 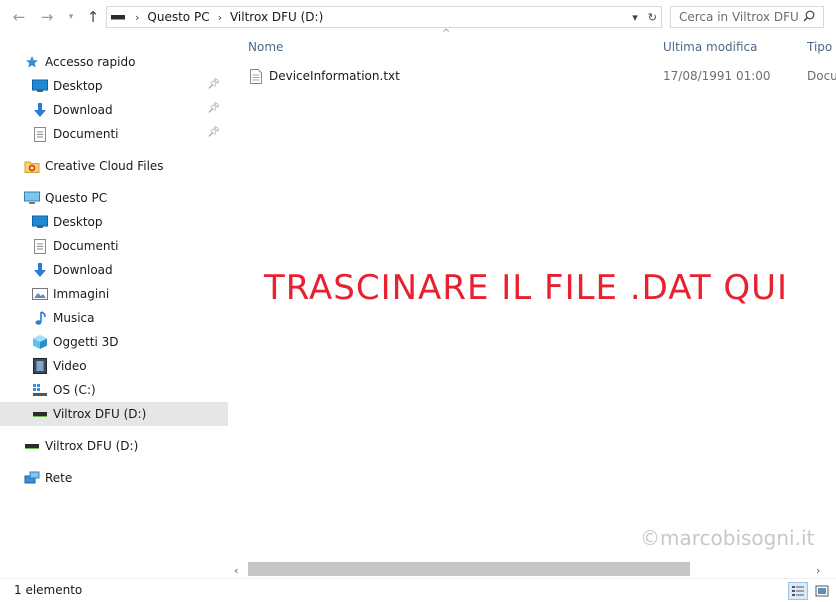 What do you see at coordinates (128, 366) in the screenshot?
I see `nav-pc-video: Video` at bounding box center [128, 366].